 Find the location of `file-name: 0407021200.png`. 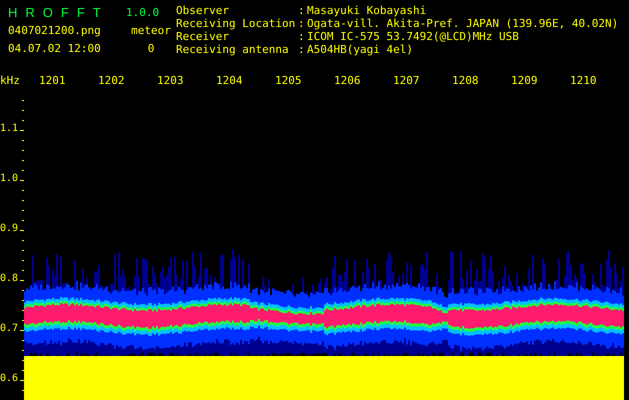

file-name: 0407021200.png is located at coordinates (55, 30).